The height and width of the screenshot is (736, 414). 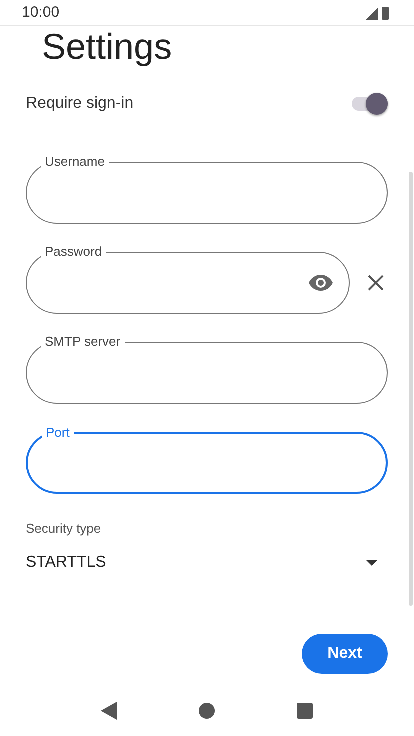 What do you see at coordinates (370, 104) in the screenshot?
I see `toggle-switch` at bounding box center [370, 104].